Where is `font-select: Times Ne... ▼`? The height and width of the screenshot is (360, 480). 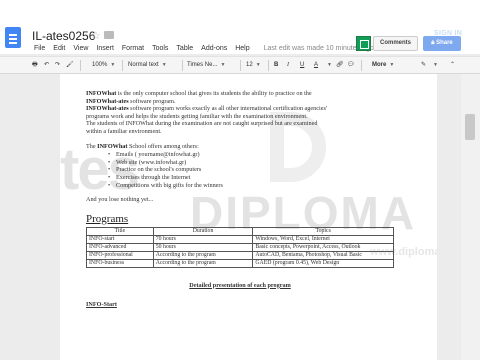
font-select: Times Ne... ▼ is located at coordinates (206, 65).